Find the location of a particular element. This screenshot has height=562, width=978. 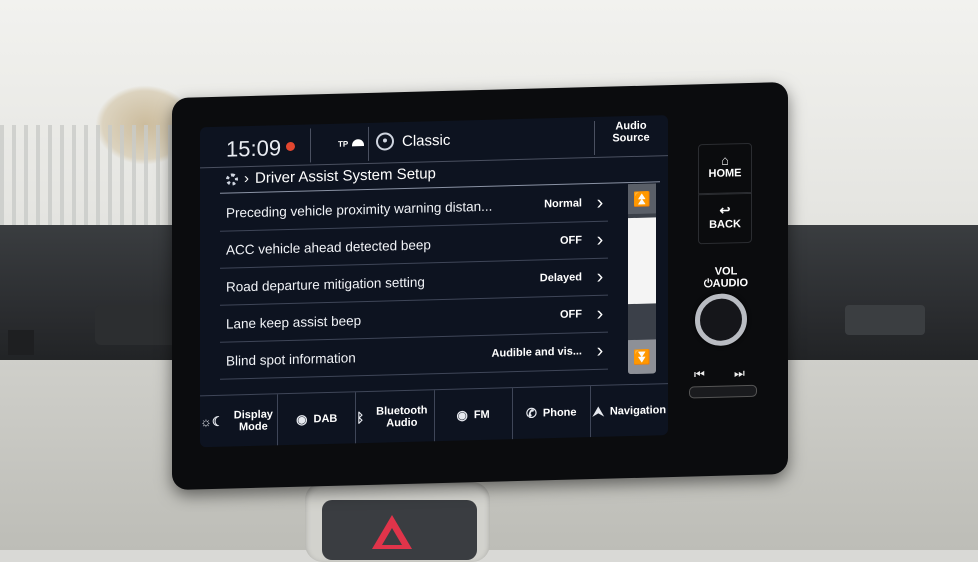

setting-value: Normal is located at coordinates (563, 204).